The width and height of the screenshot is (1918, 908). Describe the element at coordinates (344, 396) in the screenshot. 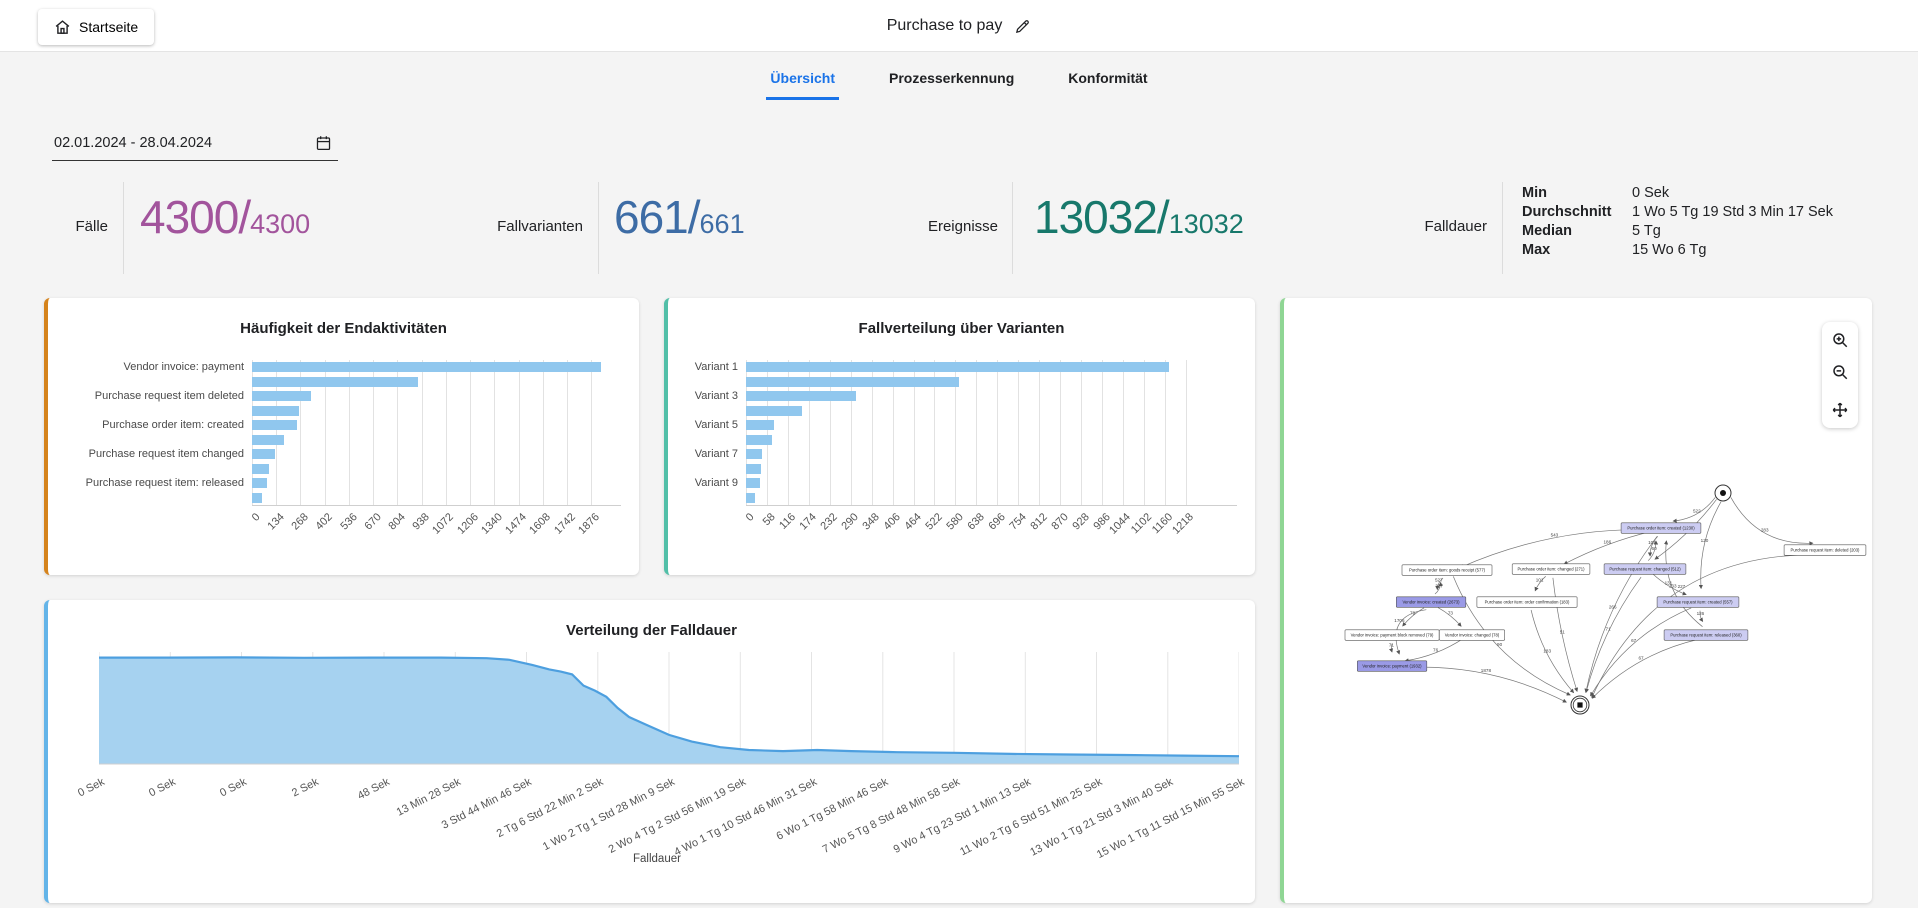

I see `bar-row: Purchase request item deleted` at that location.